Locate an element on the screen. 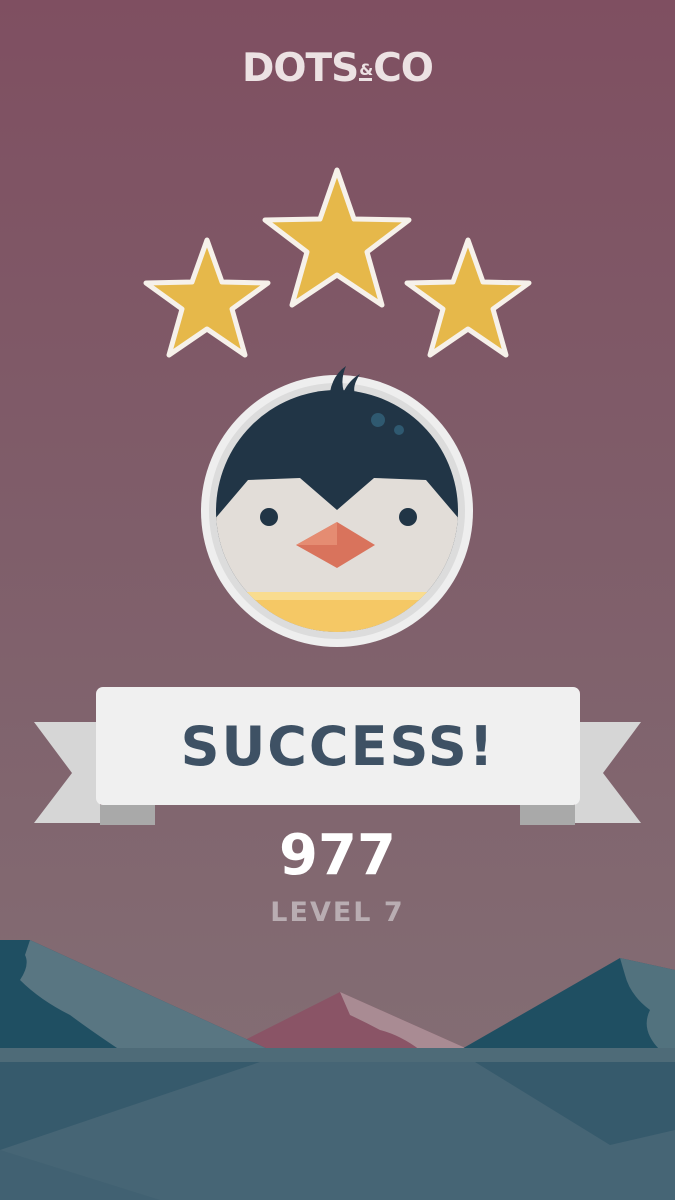  penguin-badge is located at coordinates (337, 506).